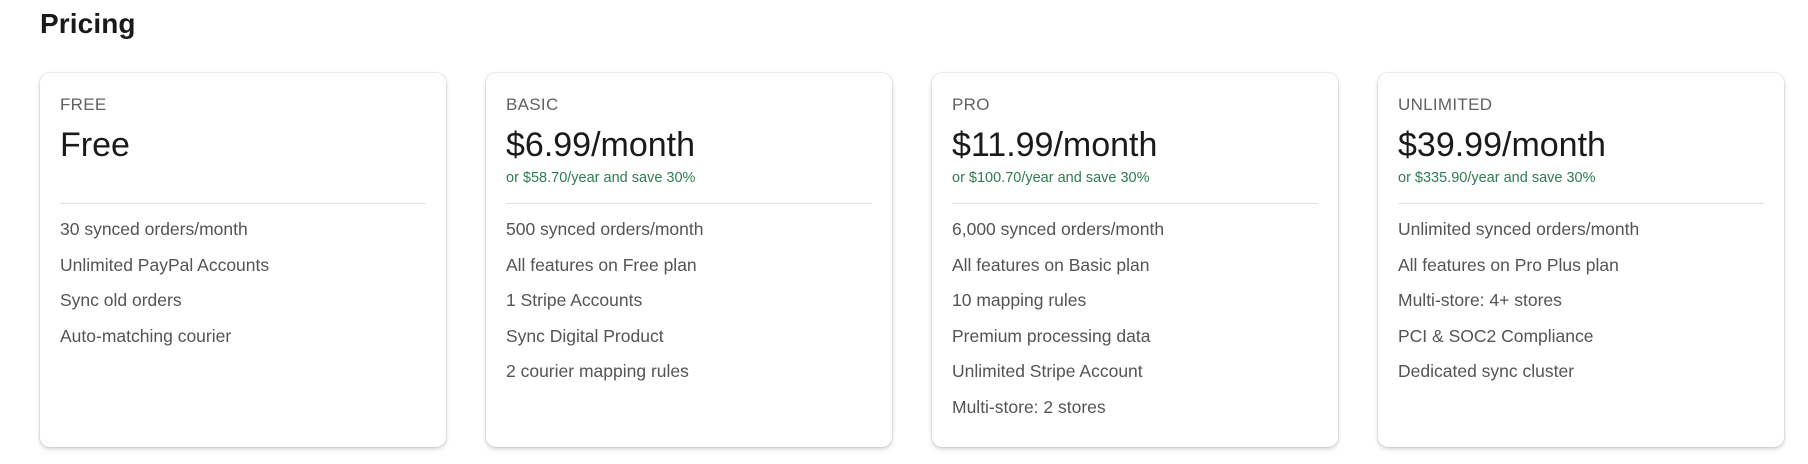 Image resolution: width=1808 pixels, height=464 pixels. I want to click on plan-tier-label: FREE, so click(83, 104).